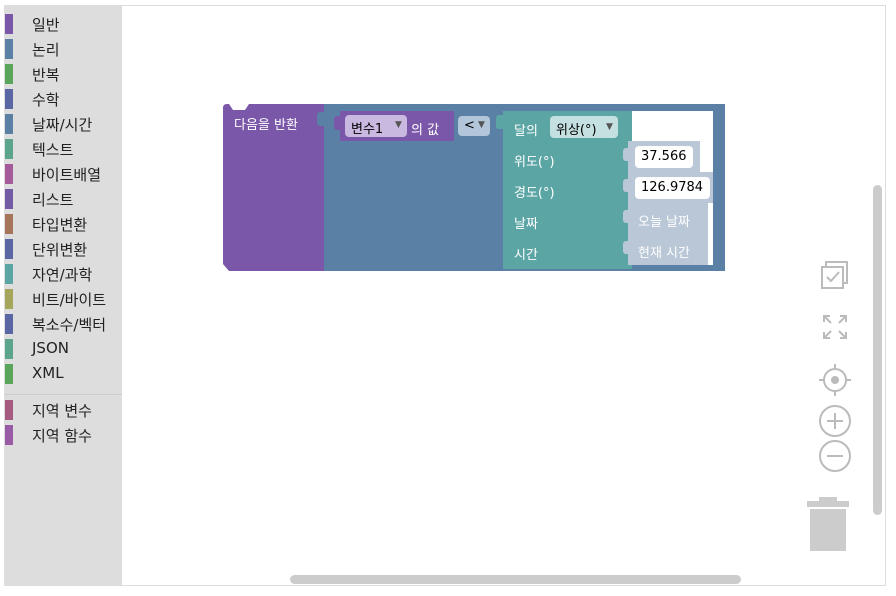 The height and width of the screenshot is (596, 896). What do you see at coordinates (321, 119) in the screenshot?
I see `input-notch` at bounding box center [321, 119].